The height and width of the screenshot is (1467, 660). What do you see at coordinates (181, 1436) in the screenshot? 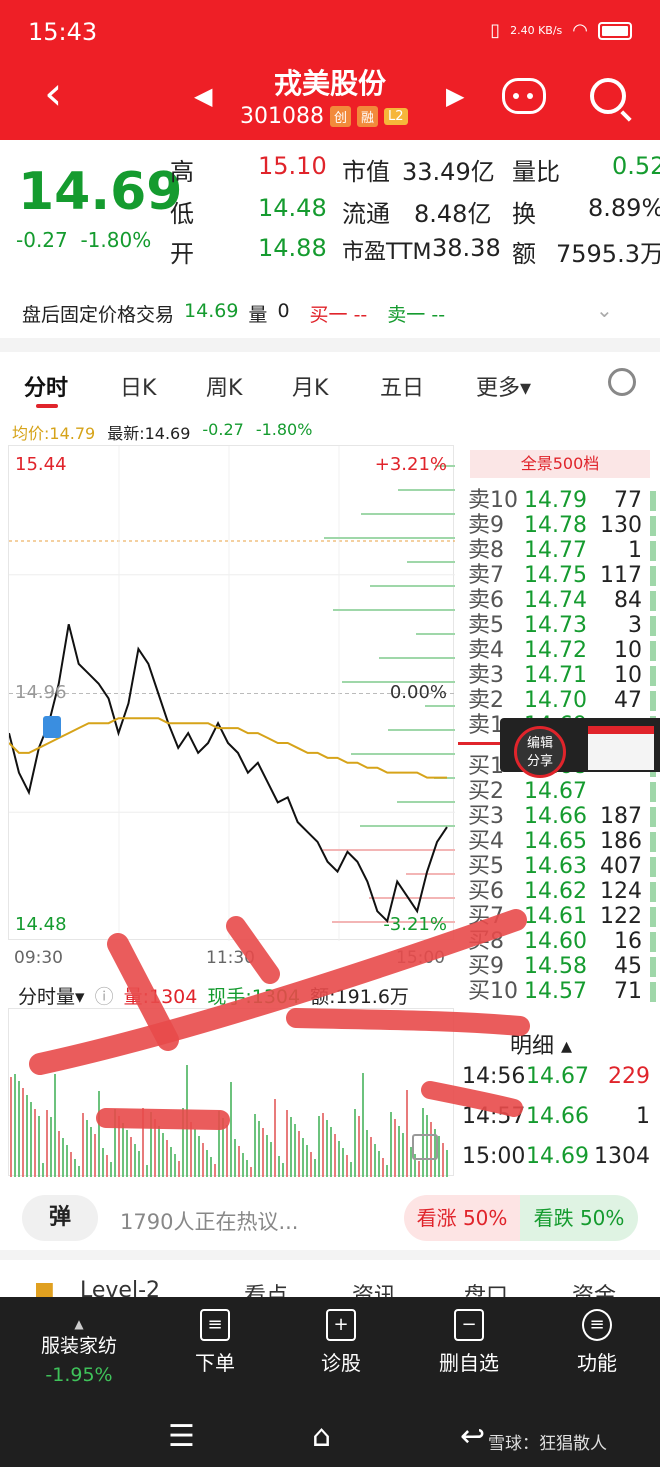
I see `recent-apps-icon: ☰` at bounding box center [181, 1436].